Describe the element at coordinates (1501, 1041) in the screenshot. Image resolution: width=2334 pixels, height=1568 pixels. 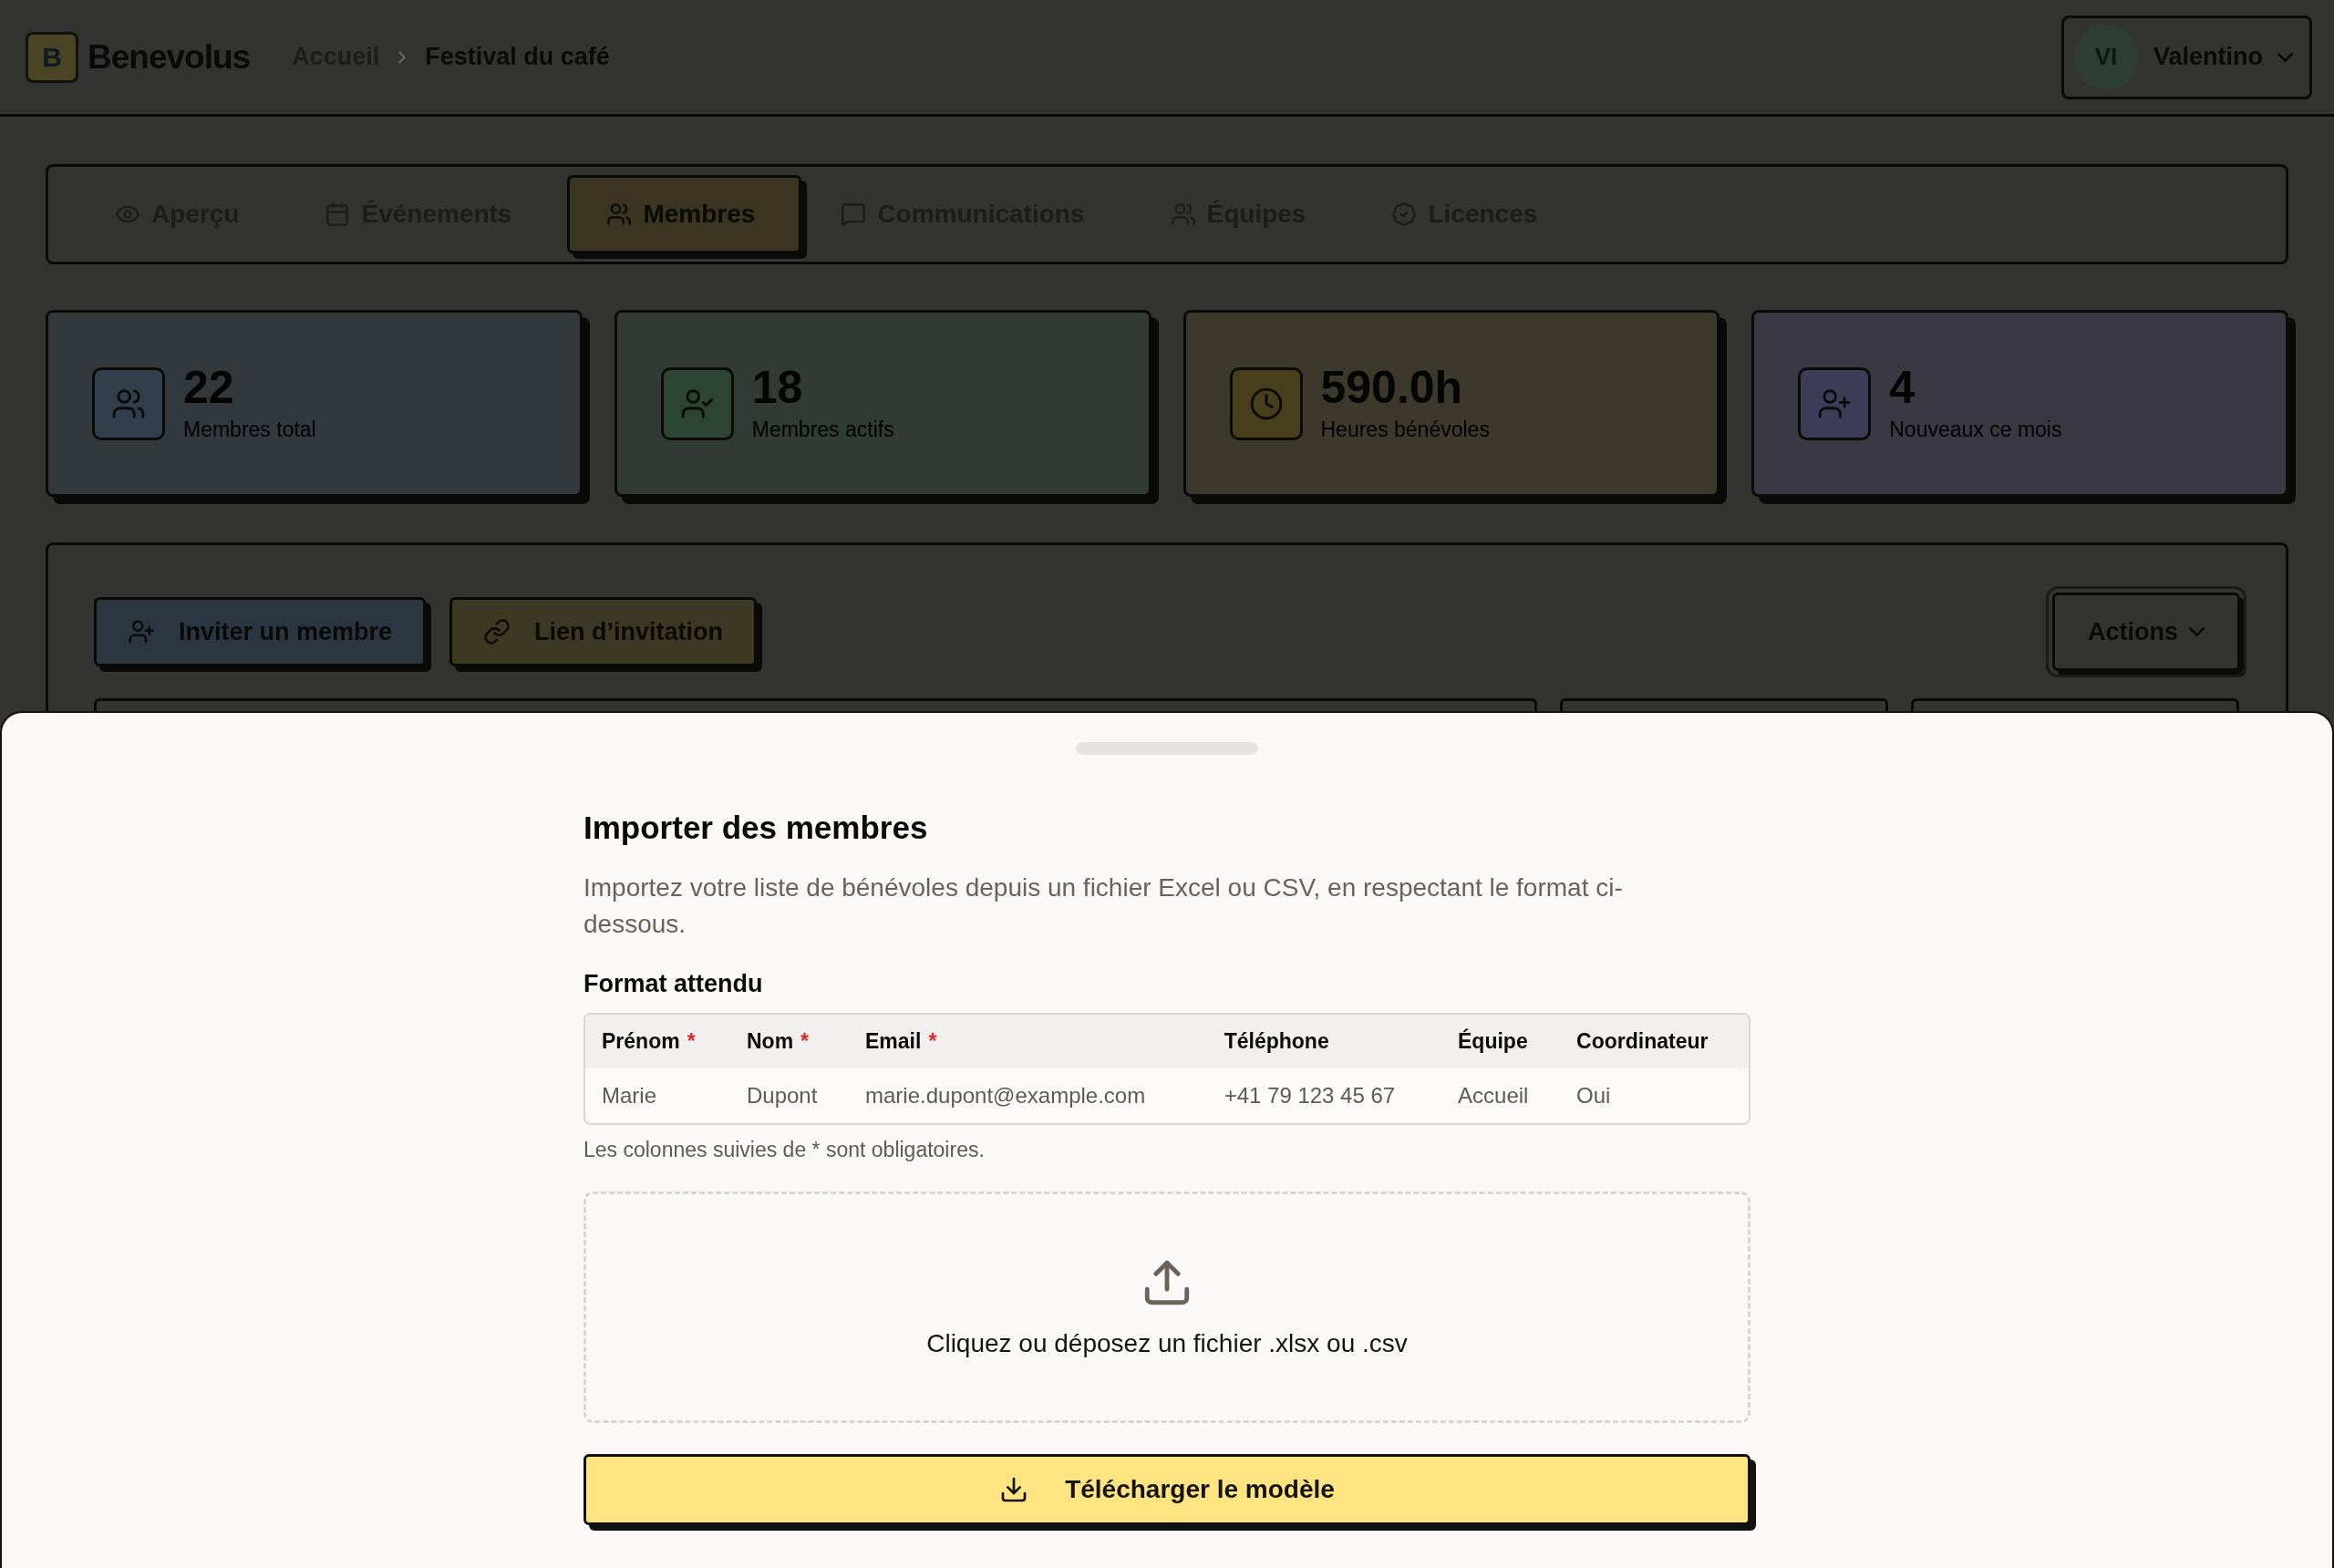
I see `column-header: Équipe` at that location.